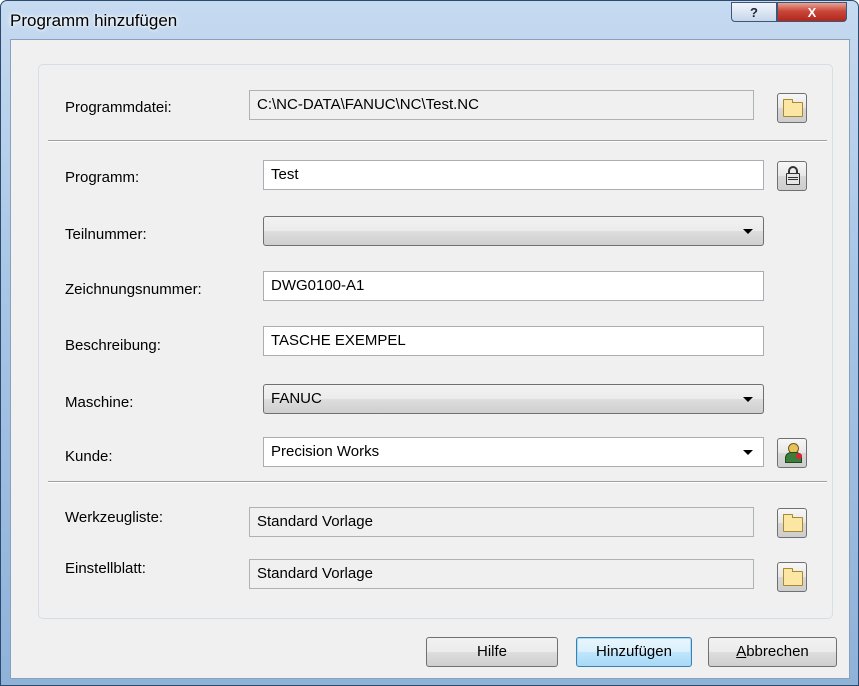 This screenshot has height=686, width=859. What do you see at coordinates (133, 289) in the screenshot?
I see `zeichnungsnummer-label: Zeichnungsnummer:` at bounding box center [133, 289].